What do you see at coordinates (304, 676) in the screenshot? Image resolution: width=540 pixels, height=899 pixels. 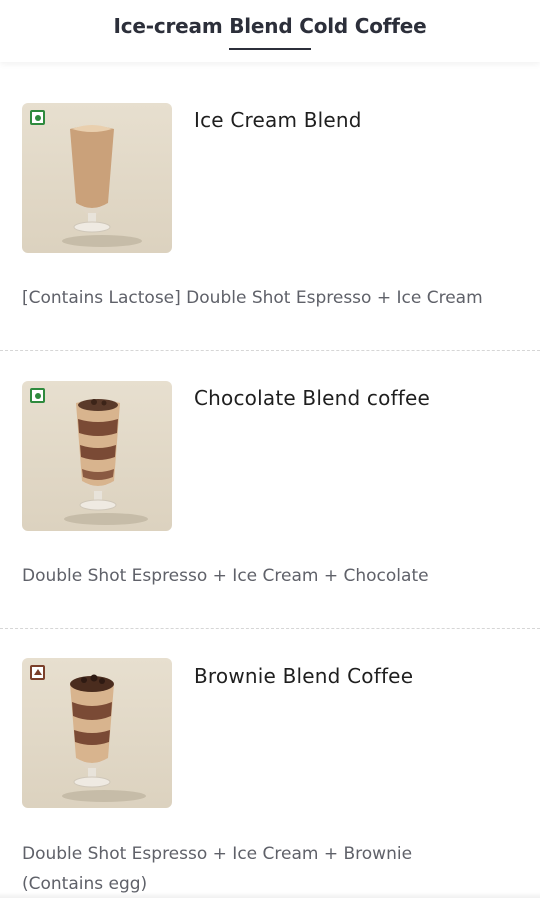 I see `item-name: Brownie Blend Coffee` at bounding box center [304, 676].